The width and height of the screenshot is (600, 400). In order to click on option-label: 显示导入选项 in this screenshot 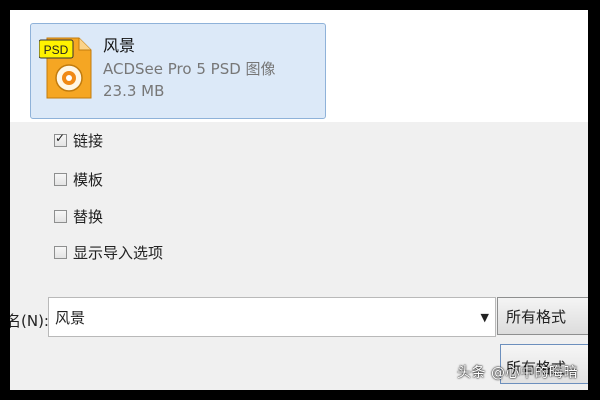, I will do `click(118, 252)`.